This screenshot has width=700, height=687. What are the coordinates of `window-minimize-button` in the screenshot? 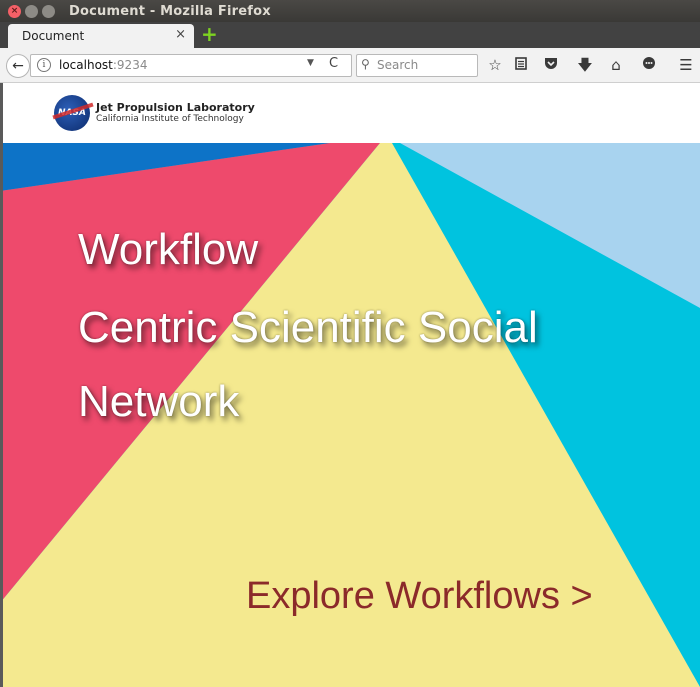 It's located at (31, 11).